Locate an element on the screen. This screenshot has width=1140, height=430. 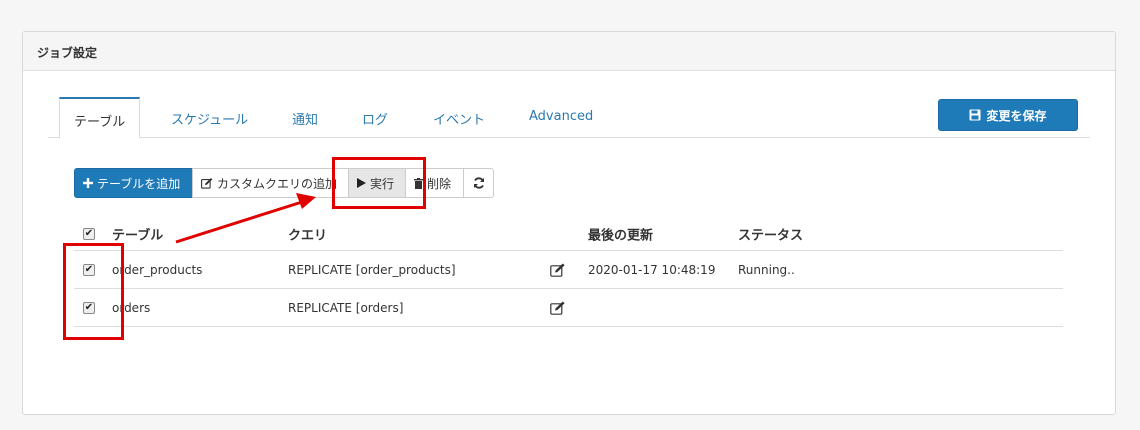
tab-events: イベント is located at coordinates (459, 117).